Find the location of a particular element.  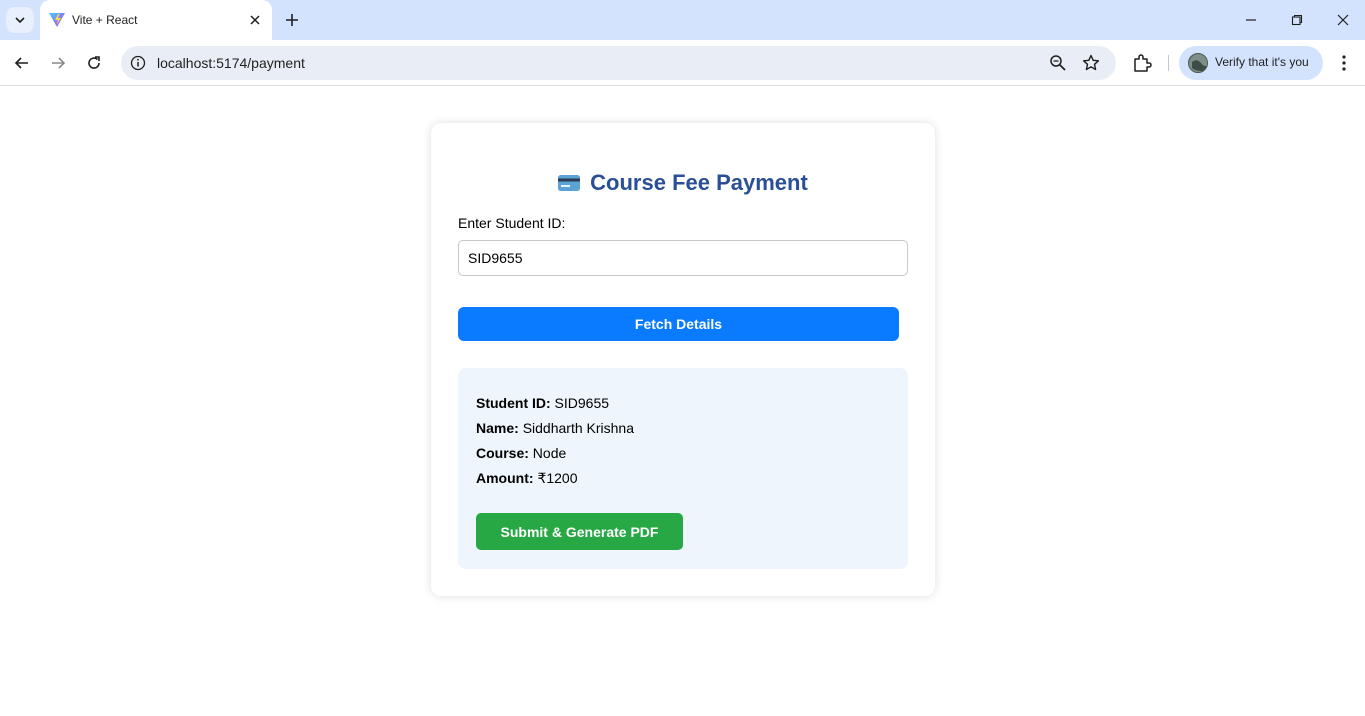

info-icon is located at coordinates (138, 63).